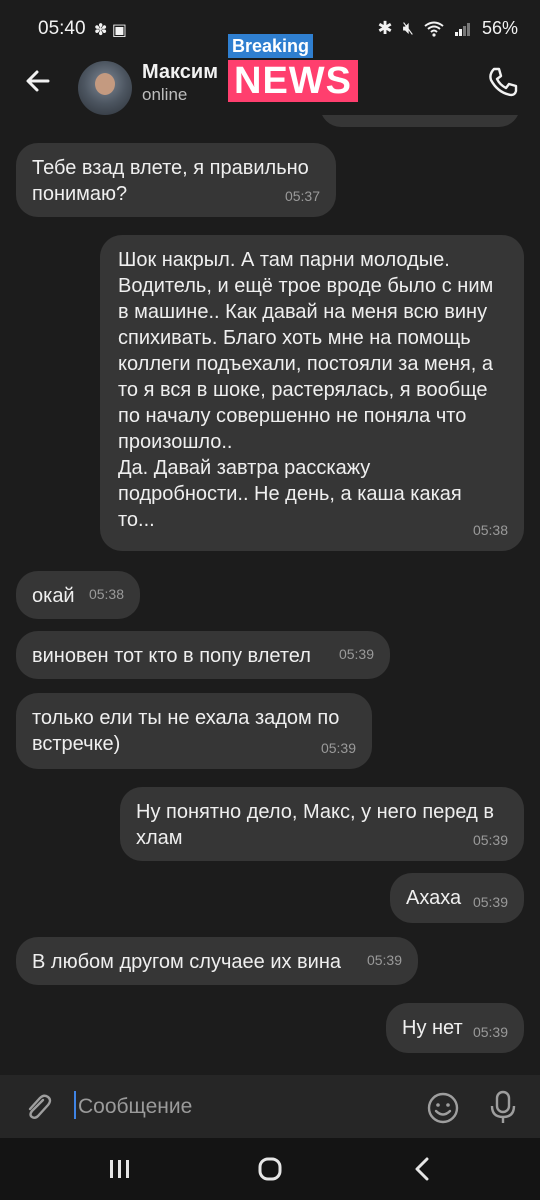  I want to click on message-time: 05:37, so click(302, 196).